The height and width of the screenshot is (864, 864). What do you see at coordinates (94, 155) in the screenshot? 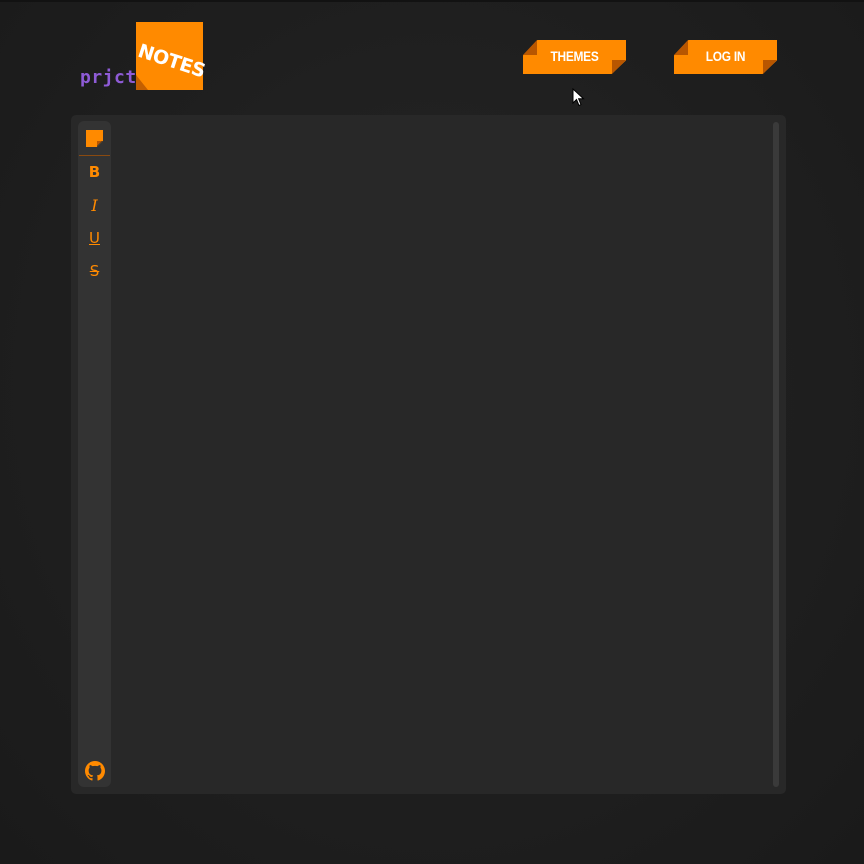
I see `toolbar-divider` at bounding box center [94, 155].